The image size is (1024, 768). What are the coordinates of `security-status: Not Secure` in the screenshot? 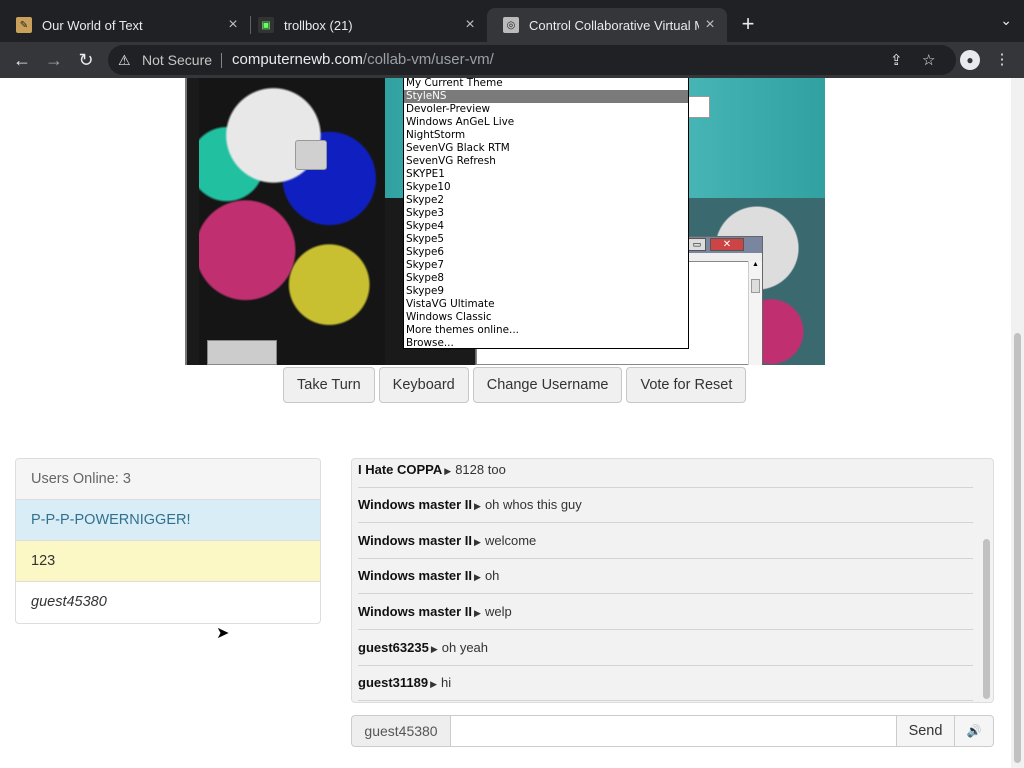 It's located at (177, 60).